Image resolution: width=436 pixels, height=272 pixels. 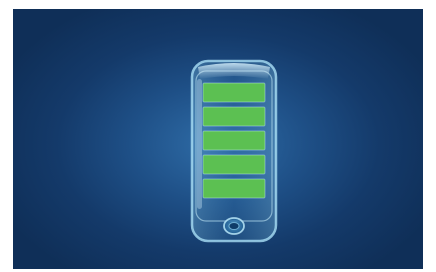 What do you see at coordinates (199, 144) in the screenshot?
I see `glass-side-highlight` at bounding box center [199, 144].